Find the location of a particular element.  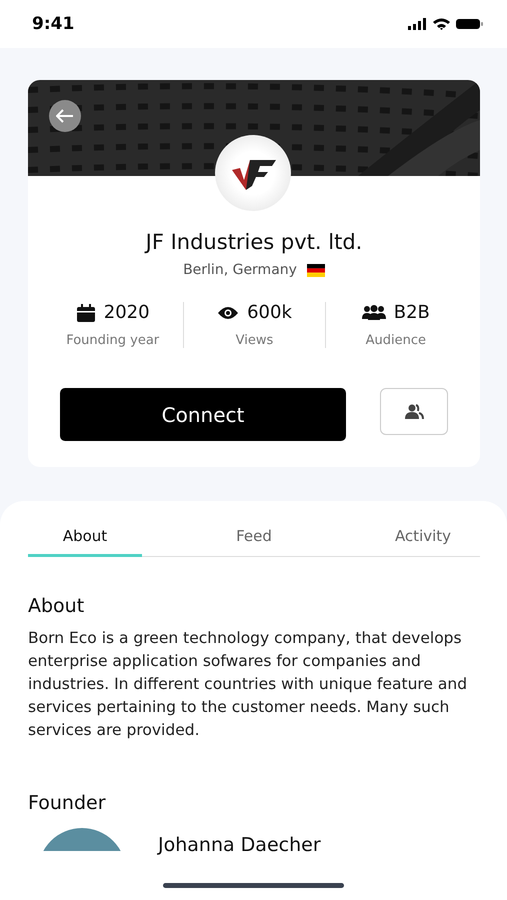

stat-label: Views is located at coordinates (255, 340).